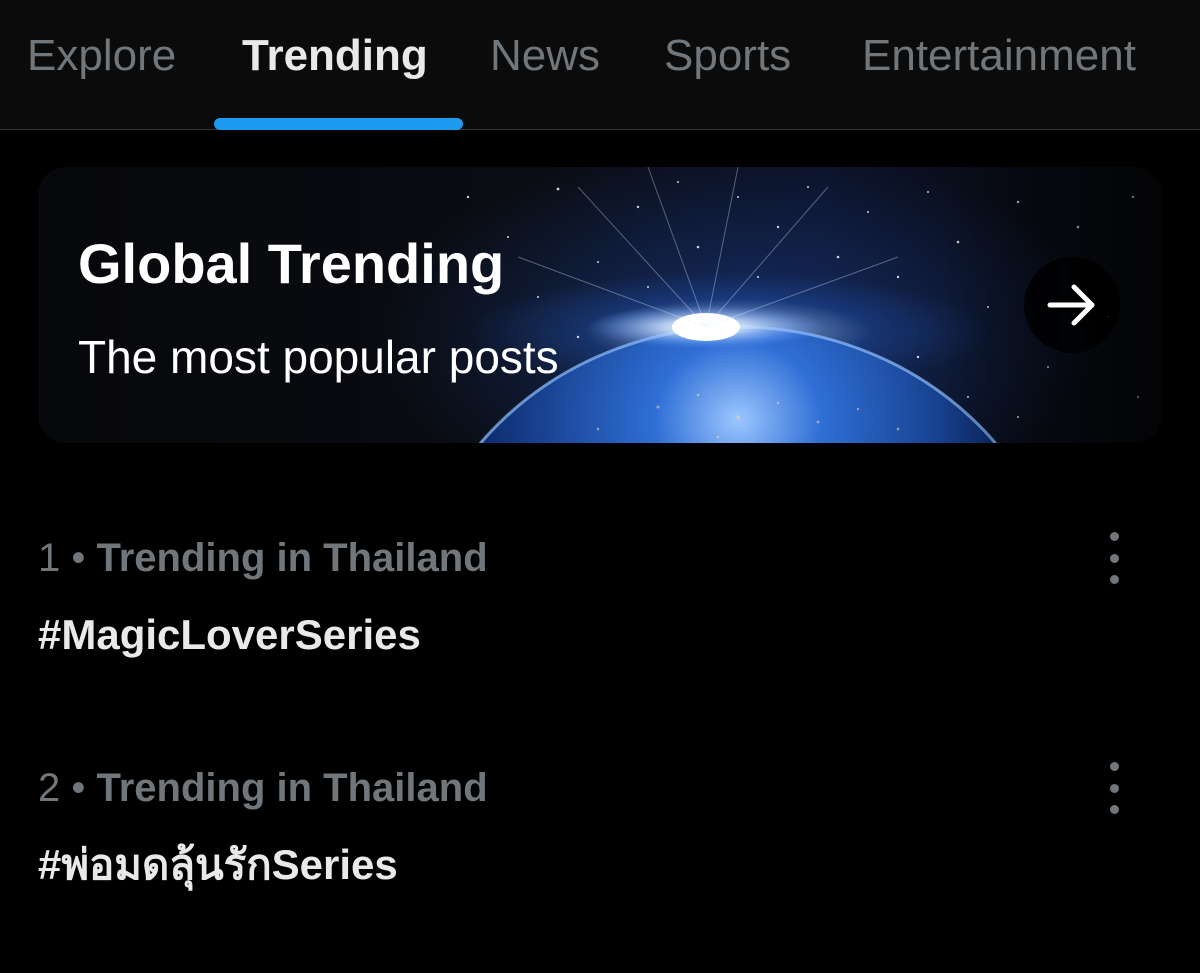  I want to click on arrow-right-icon, so click(1071, 305).